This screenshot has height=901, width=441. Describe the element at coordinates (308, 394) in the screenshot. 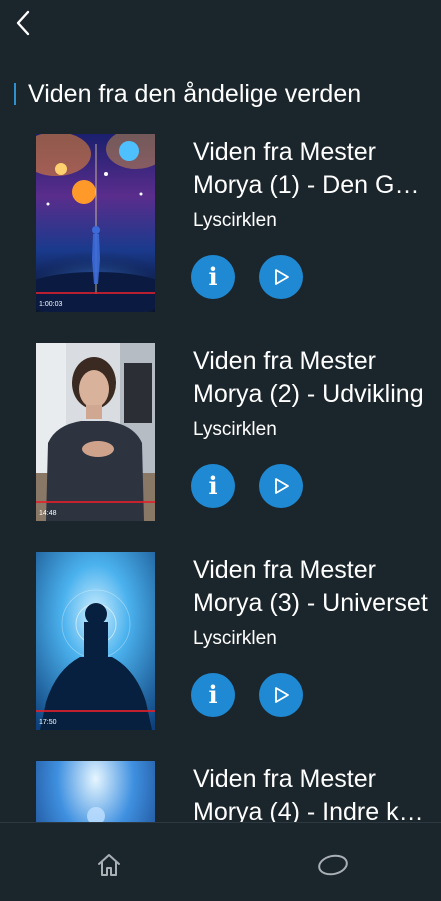

I see `video-title-line2: Morya (2) - Udvikling` at that location.